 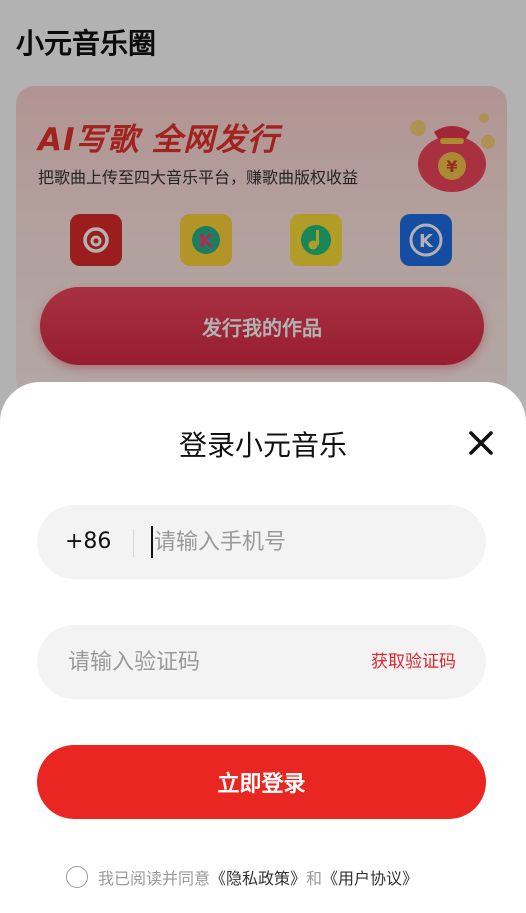 I want to click on user-agreement-link: 《用户协议》, so click(x=370, y=877).